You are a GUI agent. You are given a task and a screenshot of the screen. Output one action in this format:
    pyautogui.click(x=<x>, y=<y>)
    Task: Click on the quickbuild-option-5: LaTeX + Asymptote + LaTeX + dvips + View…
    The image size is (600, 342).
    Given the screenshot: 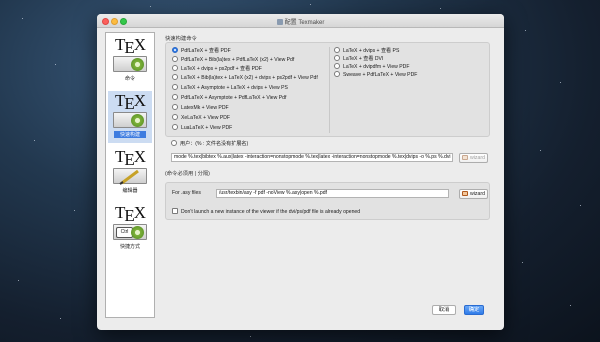 What is the action you would take?
    pyautogui.click(x=230, y=88)
    